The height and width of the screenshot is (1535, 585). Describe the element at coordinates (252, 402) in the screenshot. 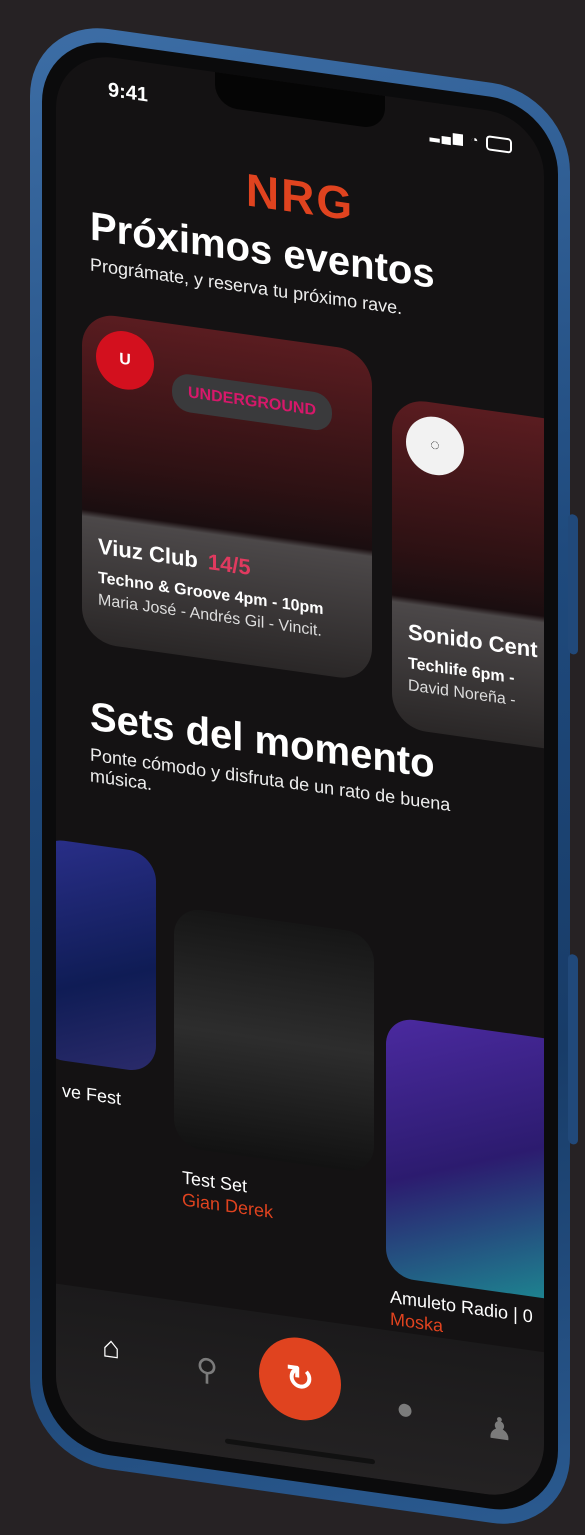

I see `event-chip: UNDERGROUND` at that location.